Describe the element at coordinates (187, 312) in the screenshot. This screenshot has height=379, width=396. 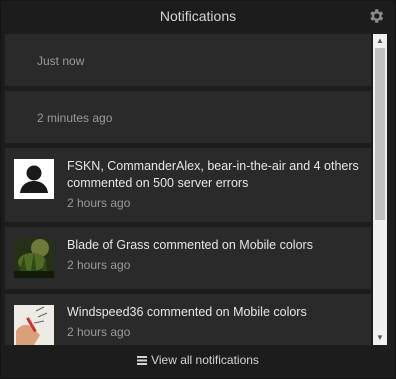
I see `notification-message: Windspeed36 commented on Mobile colors` at that location.